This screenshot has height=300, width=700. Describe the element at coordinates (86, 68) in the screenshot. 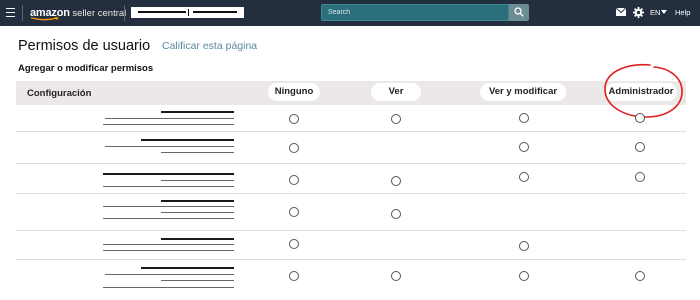

I see `section-title: Agregar o modificar permisos` at that location.